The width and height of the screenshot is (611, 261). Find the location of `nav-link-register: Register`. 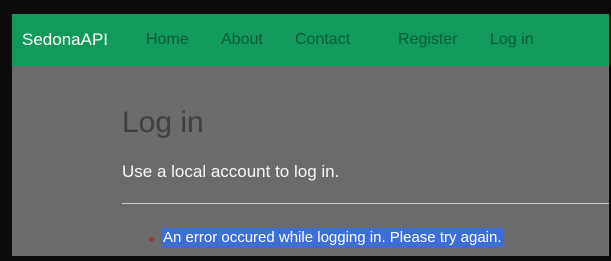

nav-link-register: Register is located at coordinates (428, 40).